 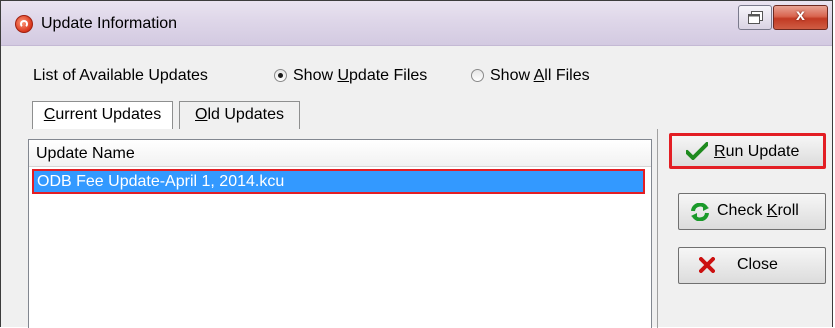 I want to click on check-kroll-button: Check Kroll, so click(x=752, y=211).